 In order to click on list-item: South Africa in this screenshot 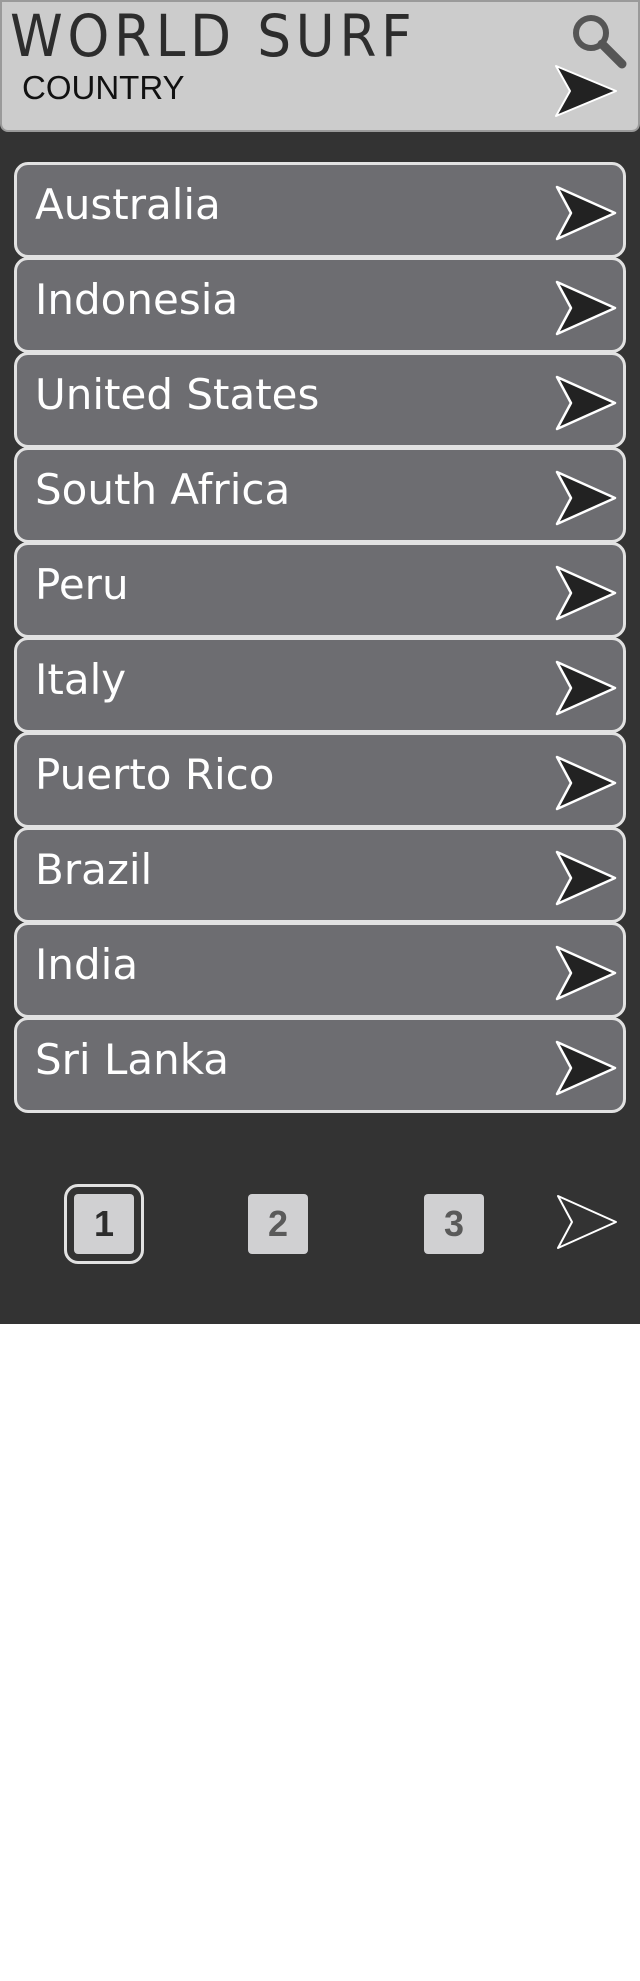, I will do `click(320, 495)`.